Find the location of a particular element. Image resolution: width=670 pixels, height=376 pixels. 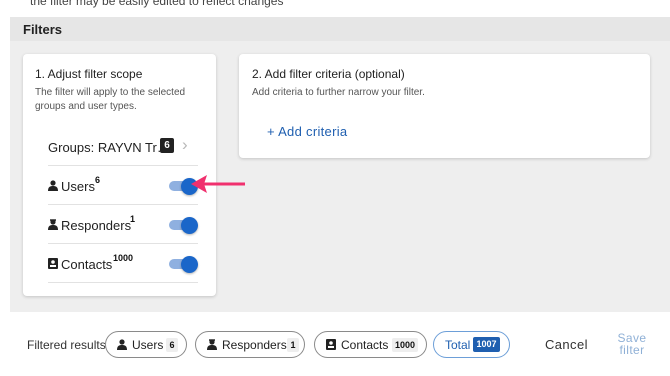

type-label-contacts: Contacts is located at coordinates (87, 264).